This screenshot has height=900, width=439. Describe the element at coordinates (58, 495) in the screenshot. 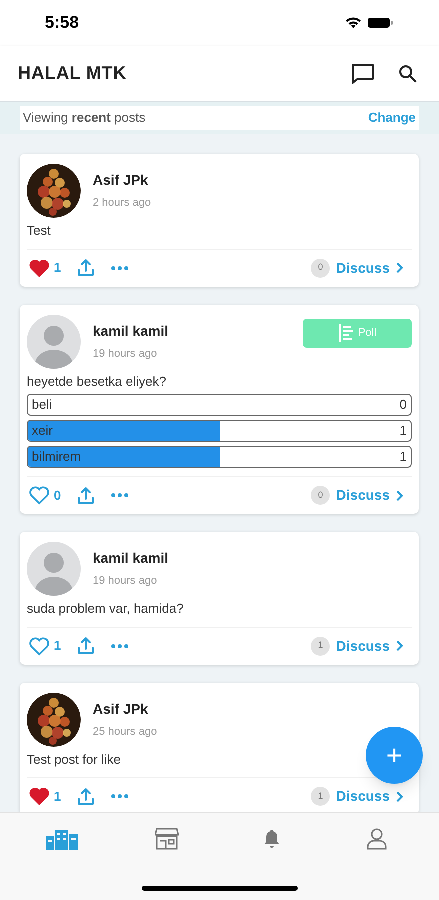

I see `like-count: 0` at that location.